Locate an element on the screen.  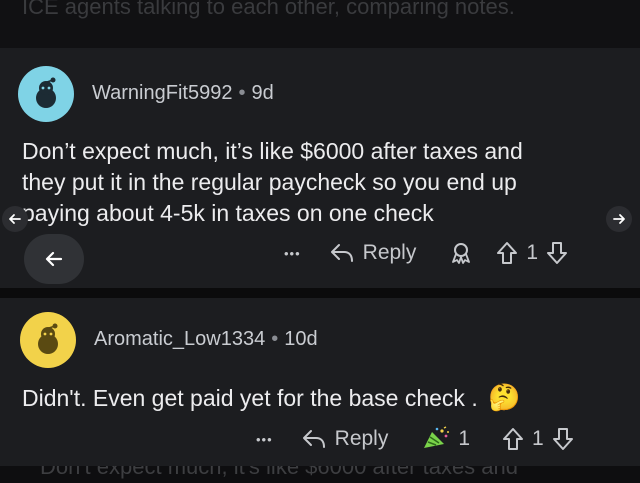
back-button is located at coordinates (54, 259).